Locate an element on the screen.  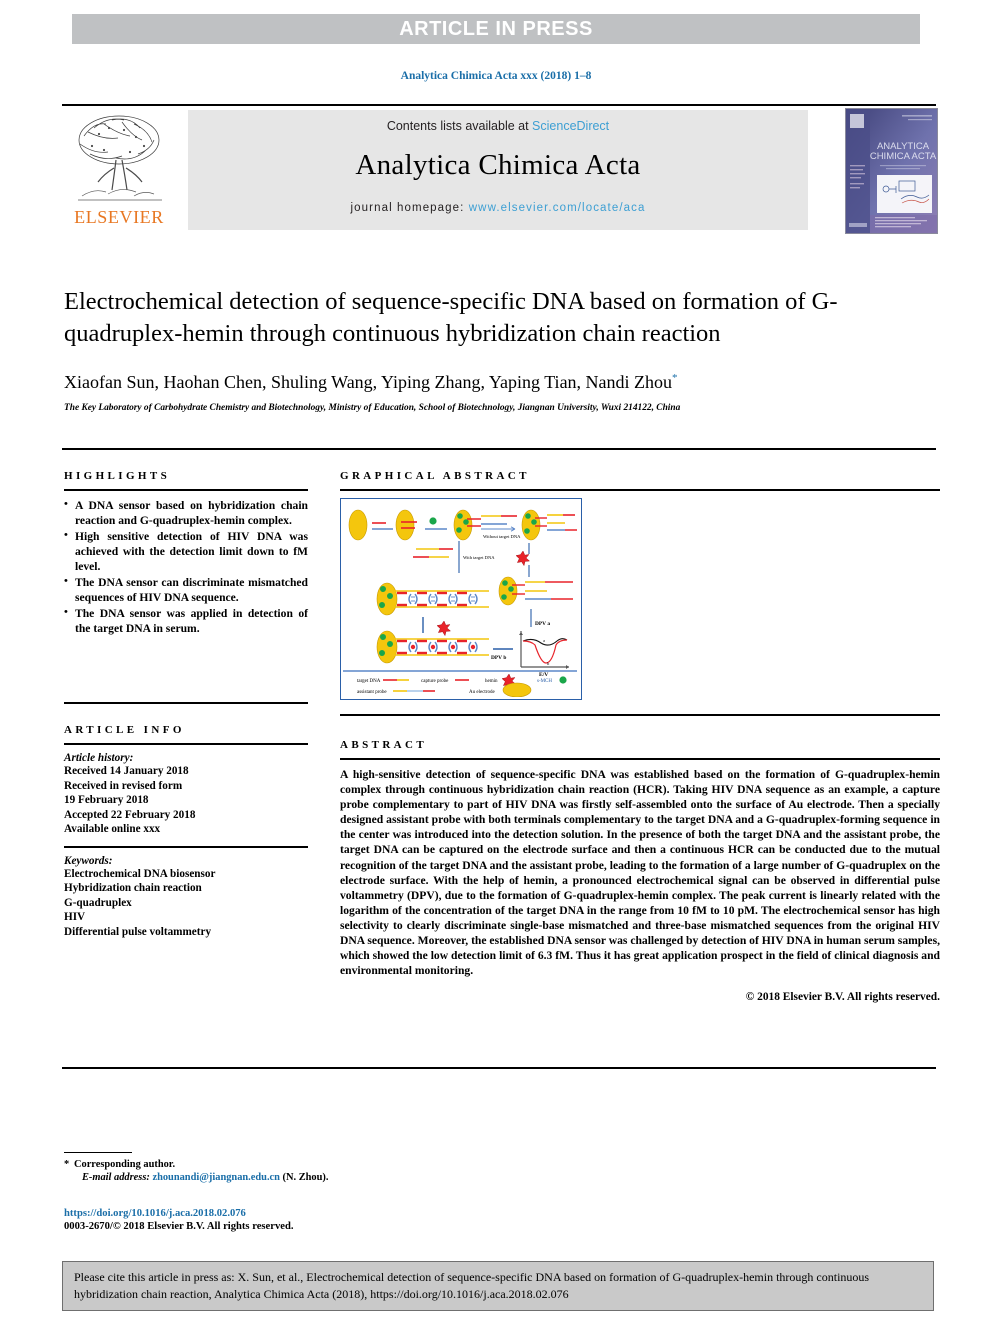
history-line: Accepted 22 February 2018 is located at coordinates (130, 814).